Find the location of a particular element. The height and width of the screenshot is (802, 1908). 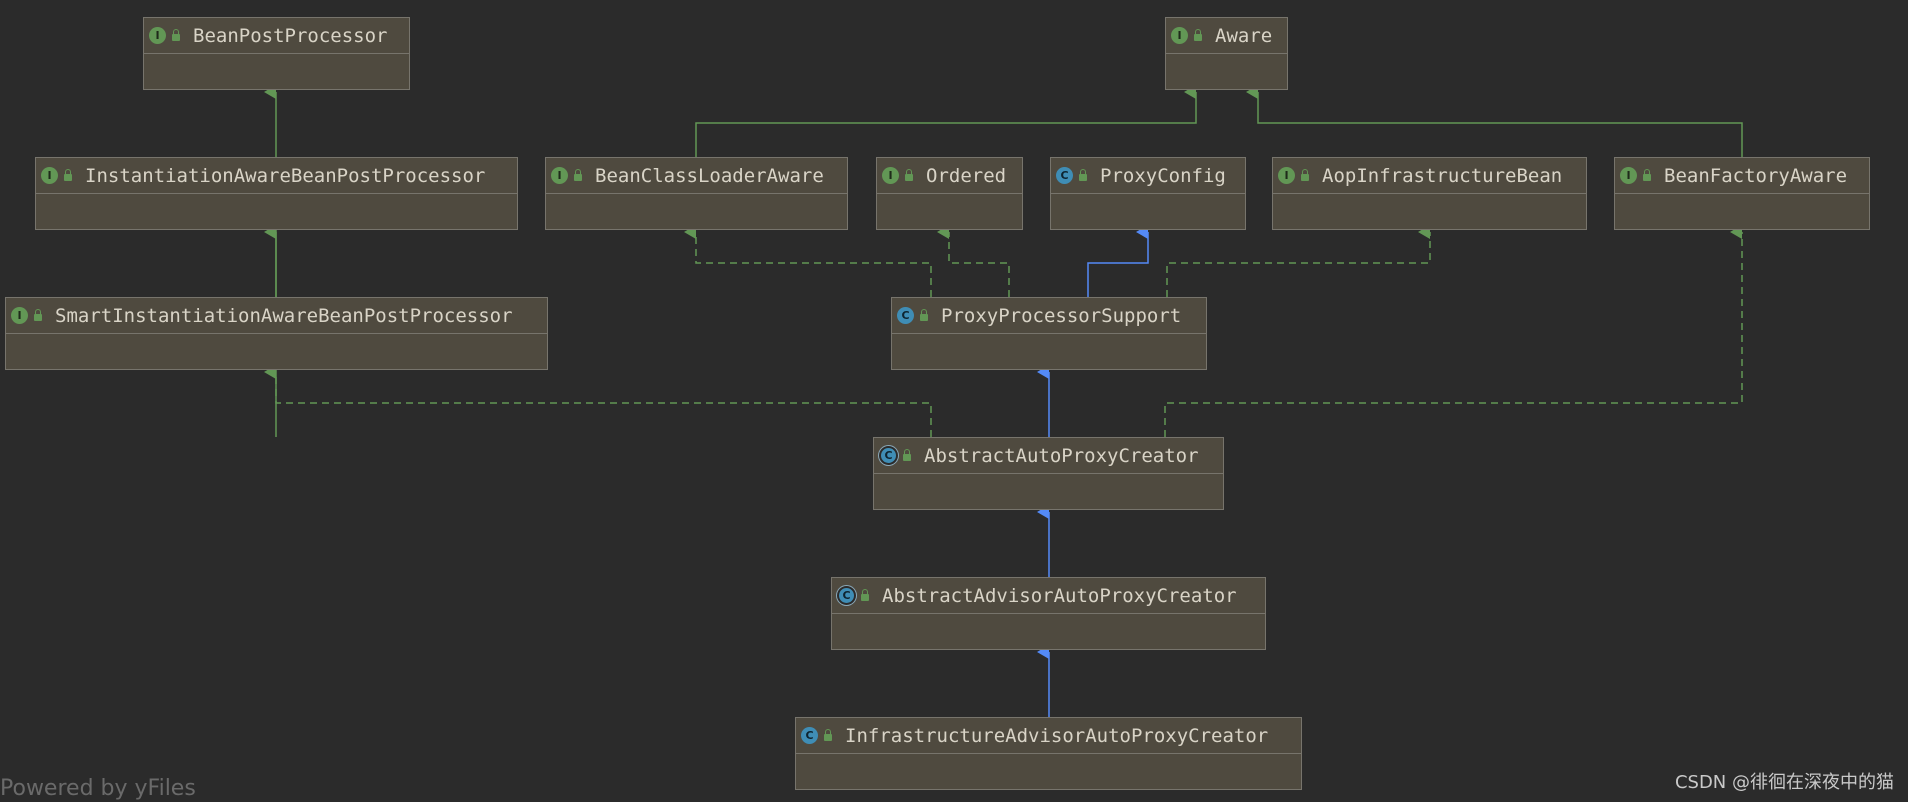

node-label: BeanClassLoaderAware is located at coordinates (709, 175).